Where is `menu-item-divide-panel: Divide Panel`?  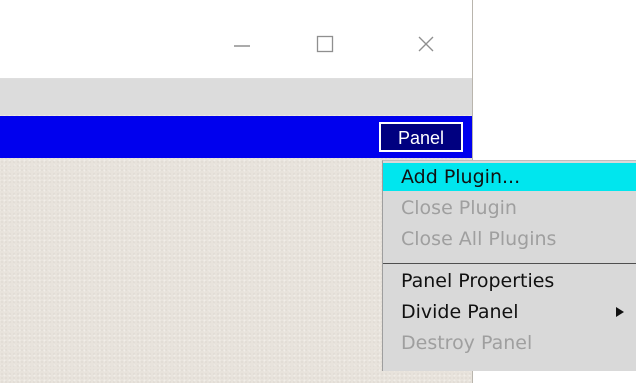
menu-item-divide-panel: Divide Panel is located at coordinates (509, 312).